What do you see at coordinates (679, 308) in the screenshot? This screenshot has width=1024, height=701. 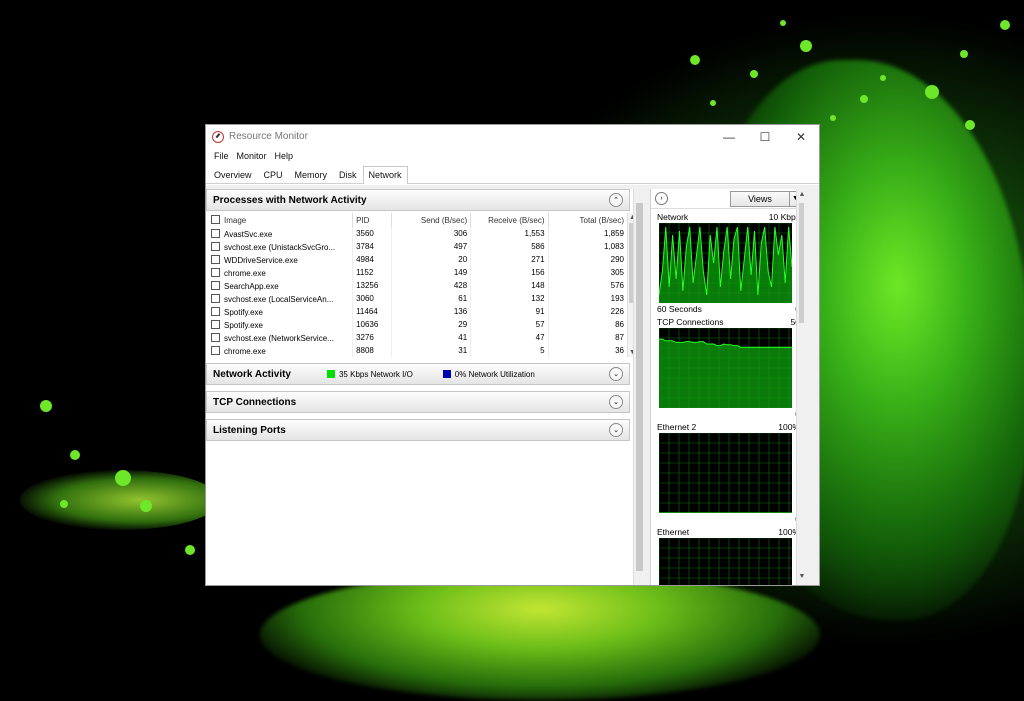 I see `graph-time-span: 60 Seconds` at bounding box center [679, 308].